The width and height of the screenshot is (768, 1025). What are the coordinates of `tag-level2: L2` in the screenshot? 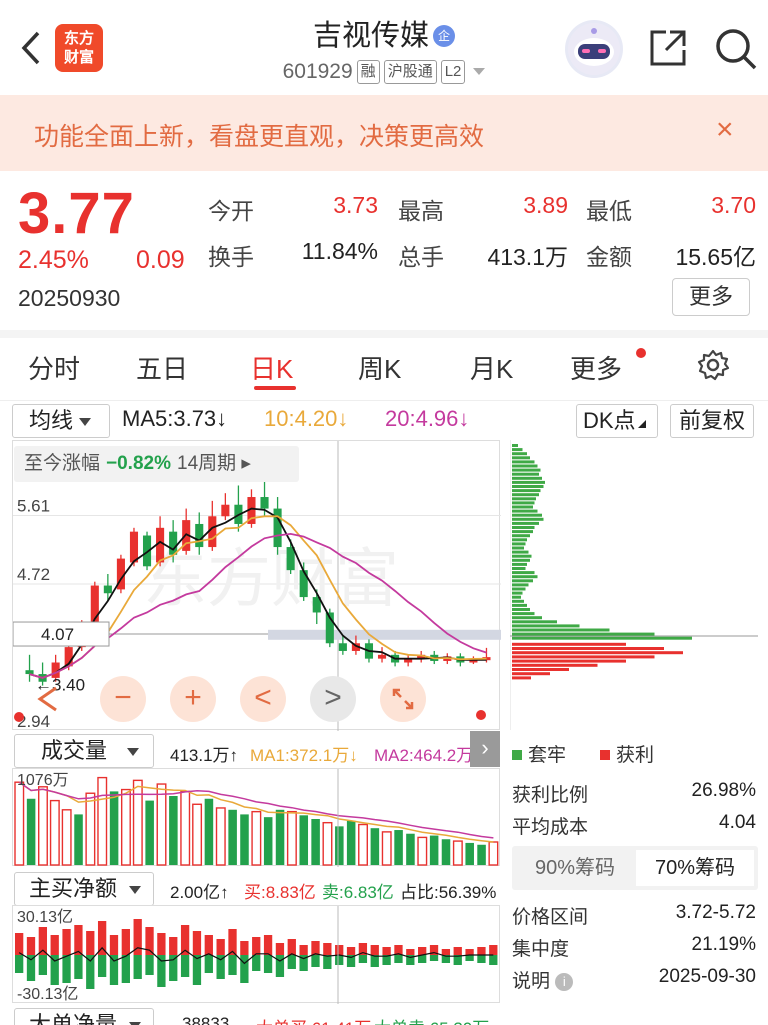 It's located at (453, 72).